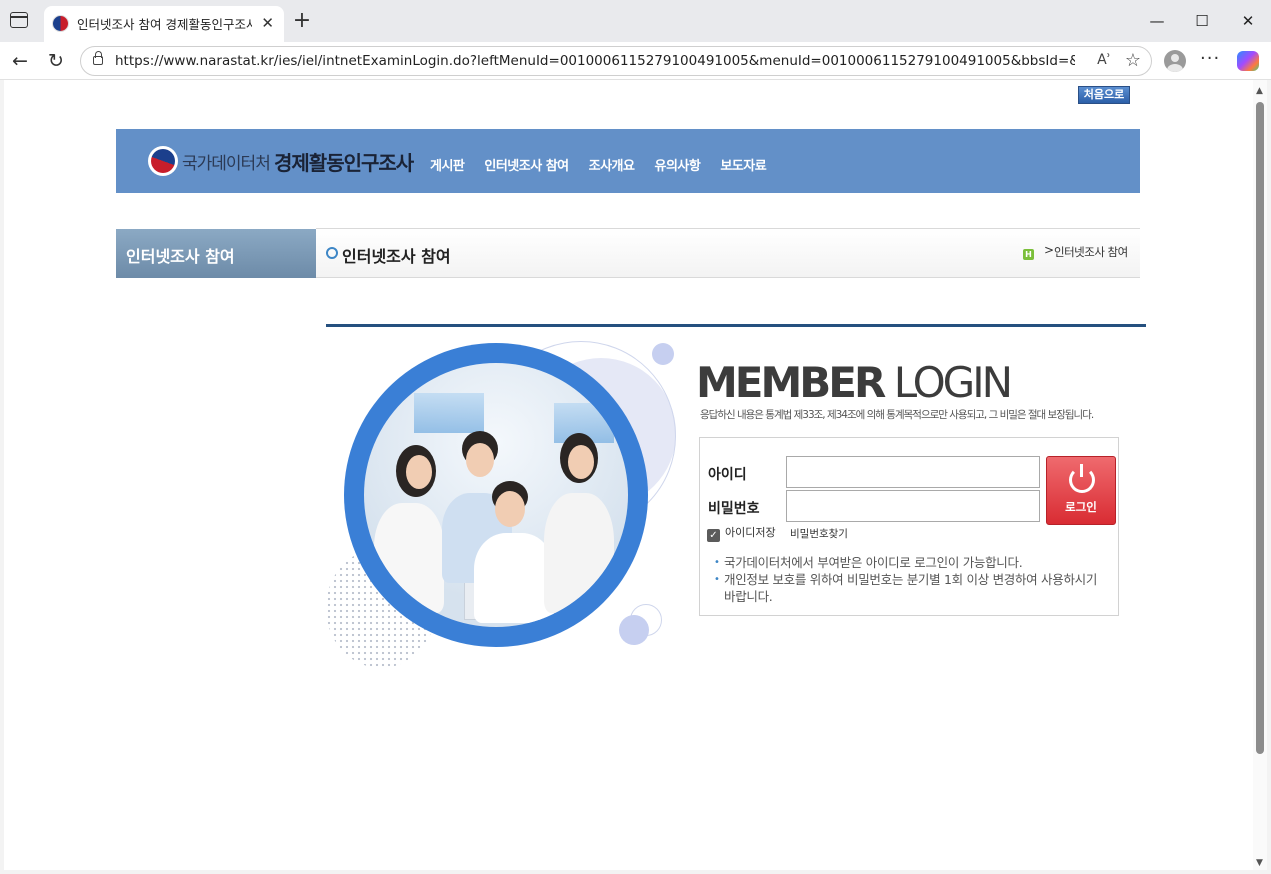 The height and width of the screenshot is (874, 1271). What do you see at coordinates (332, 253) in the screenshot?
I see `circle-bullet-icon` at bounding box center [332, 253].